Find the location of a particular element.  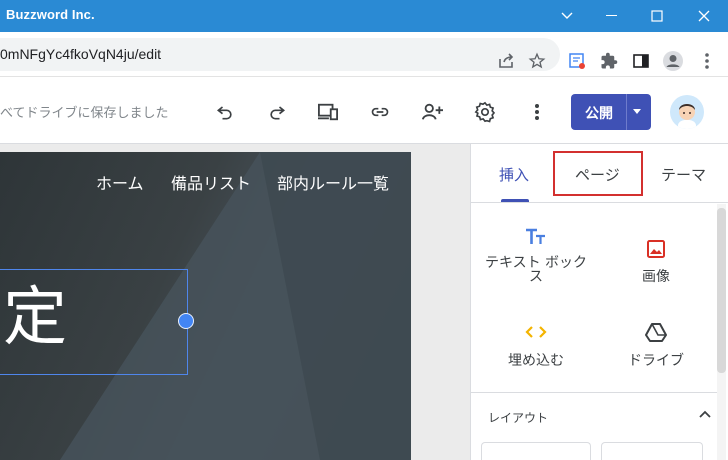

panel-scrollbar is located at coordinates (721, 332).